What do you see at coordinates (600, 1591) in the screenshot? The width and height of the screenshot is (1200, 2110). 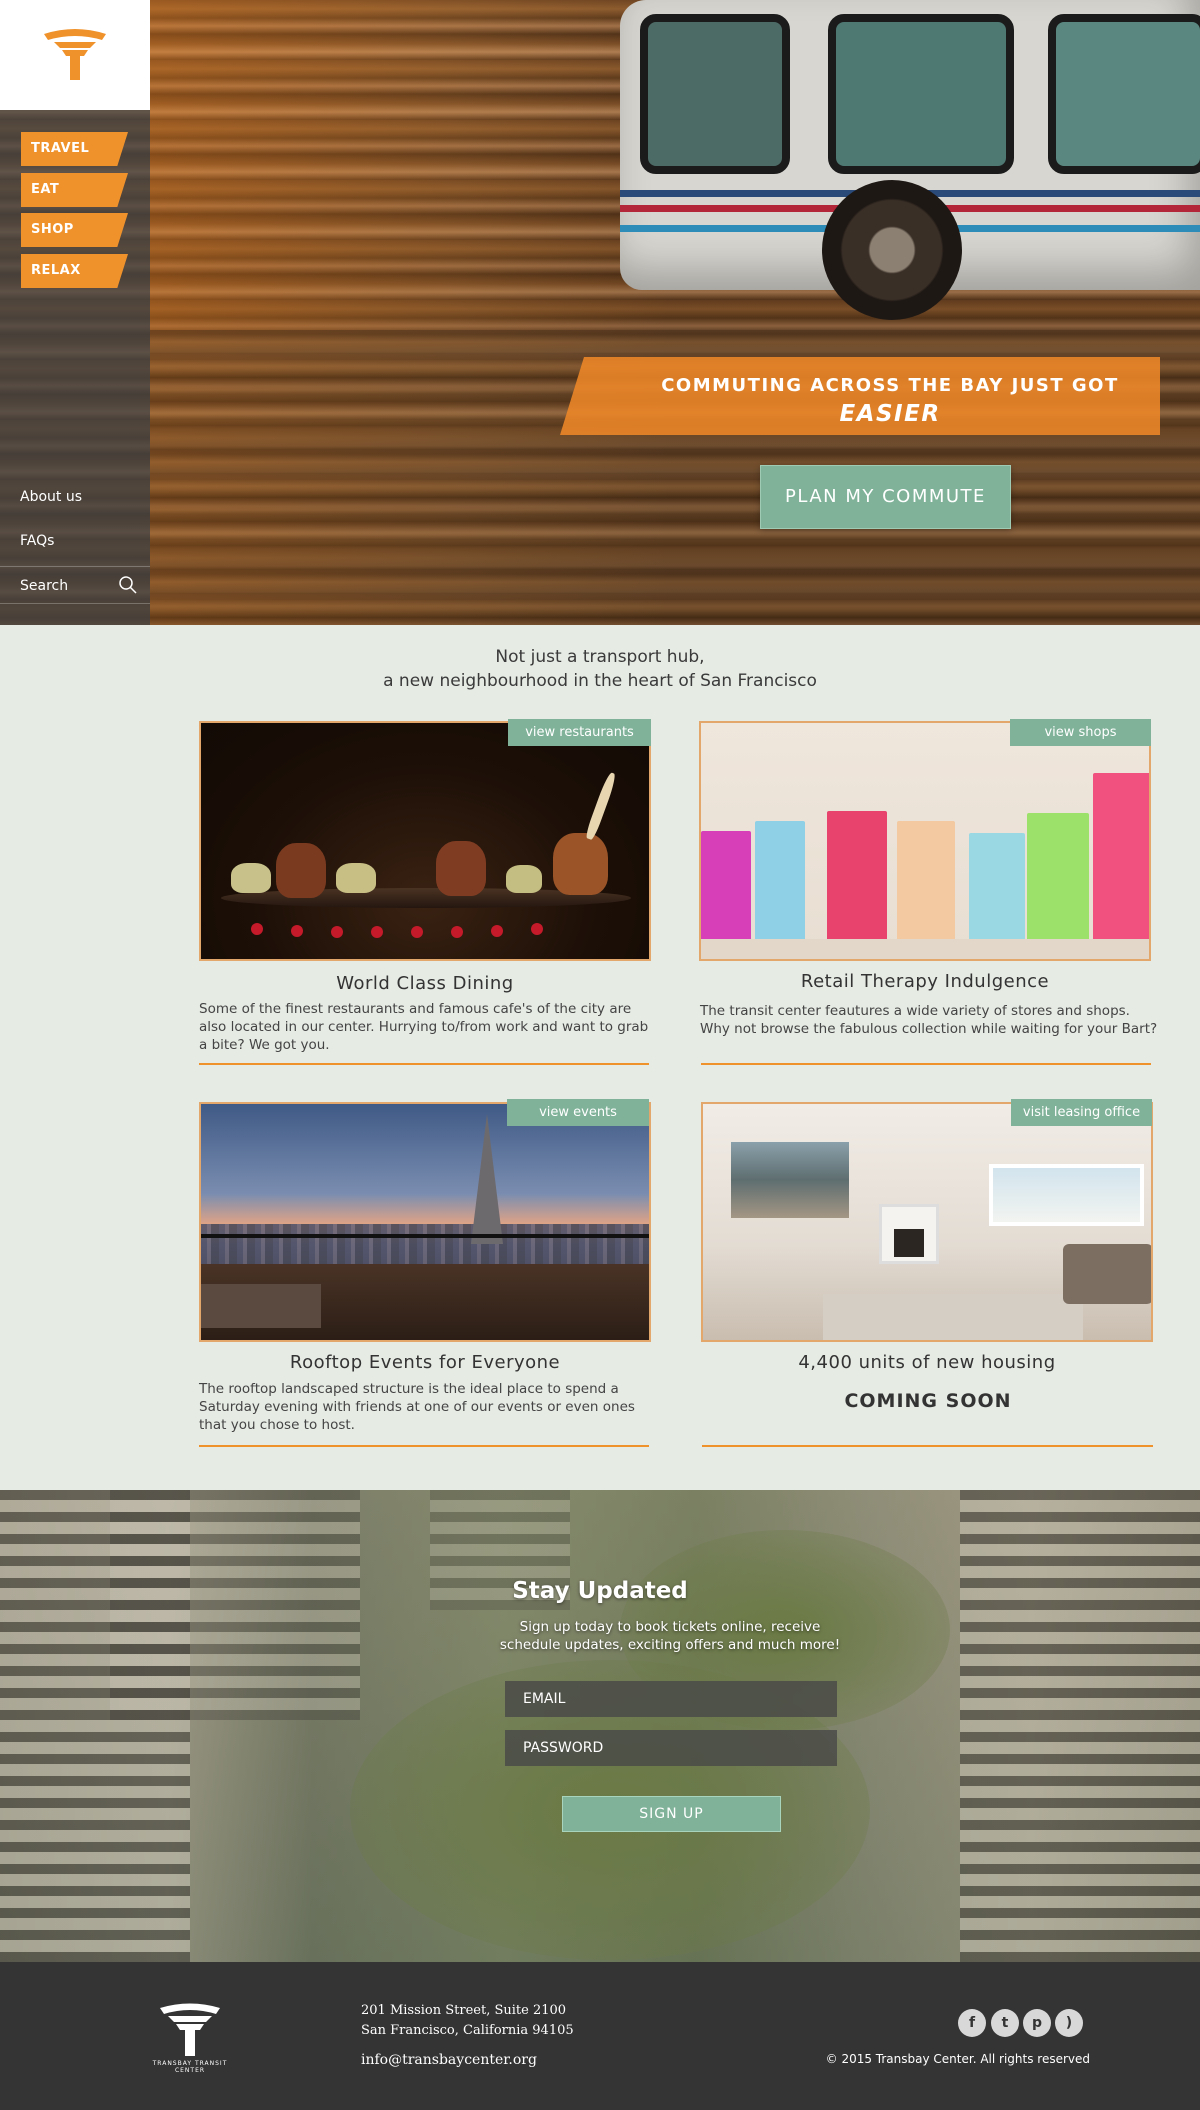 I see `stay-updated-title: Stay Updated` at bounding box center [600, 1591].